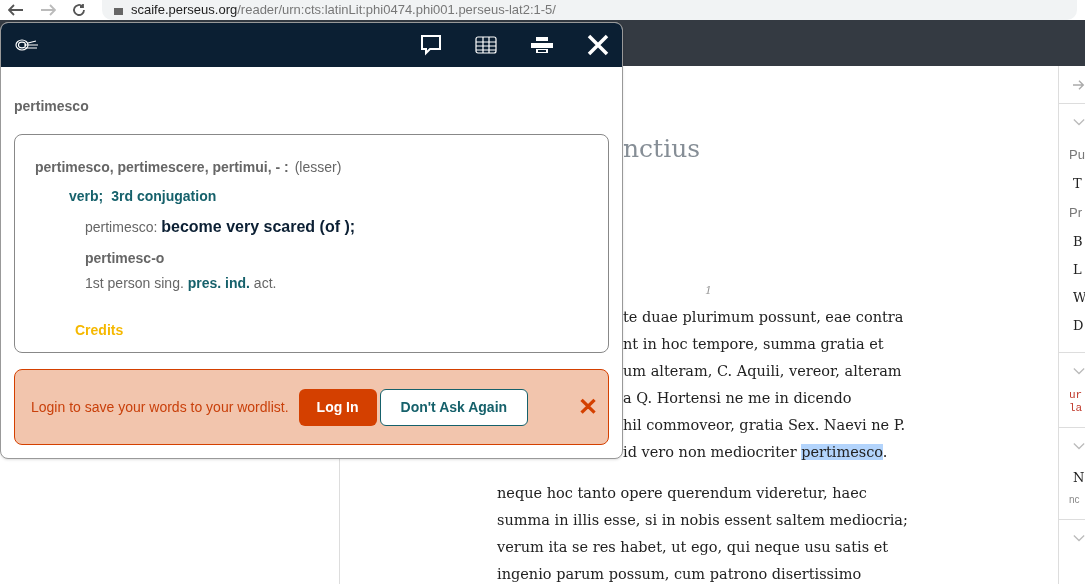 This screenshot has width=1085, height=584. I want to click on metadata-entry: L, so click(1077, 270).